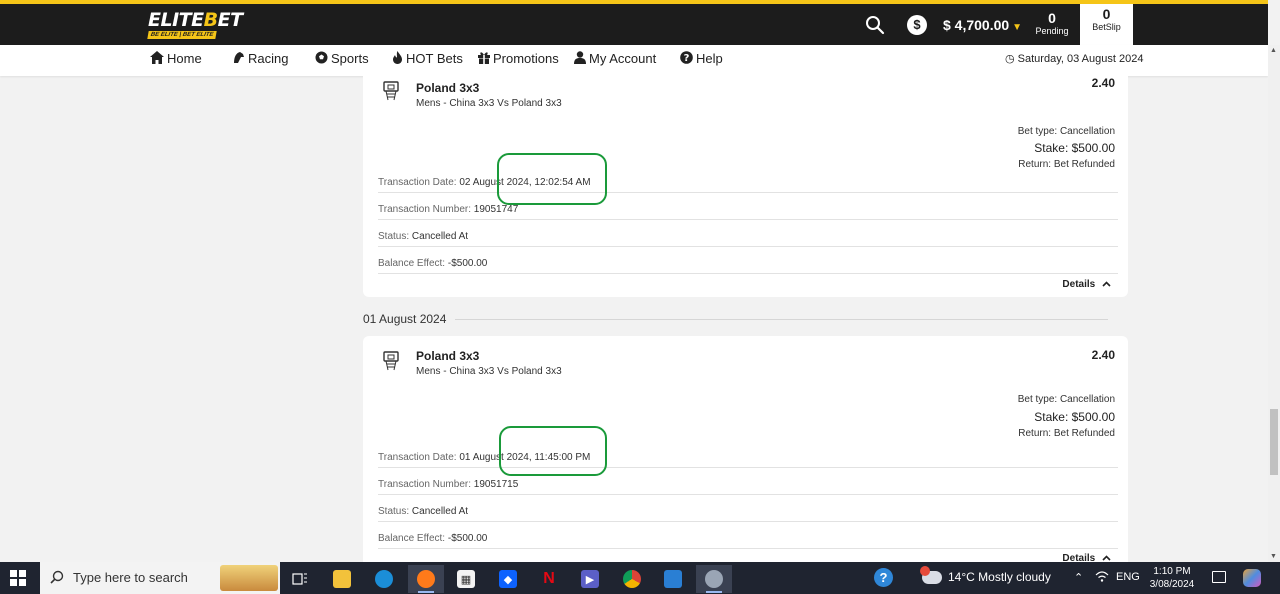 The width and height of the screenshot is (1280, 594). Describe the element at coordinates (1172, 571) in the screenshot. I see `clock-time: 1:10 PM` at that location.